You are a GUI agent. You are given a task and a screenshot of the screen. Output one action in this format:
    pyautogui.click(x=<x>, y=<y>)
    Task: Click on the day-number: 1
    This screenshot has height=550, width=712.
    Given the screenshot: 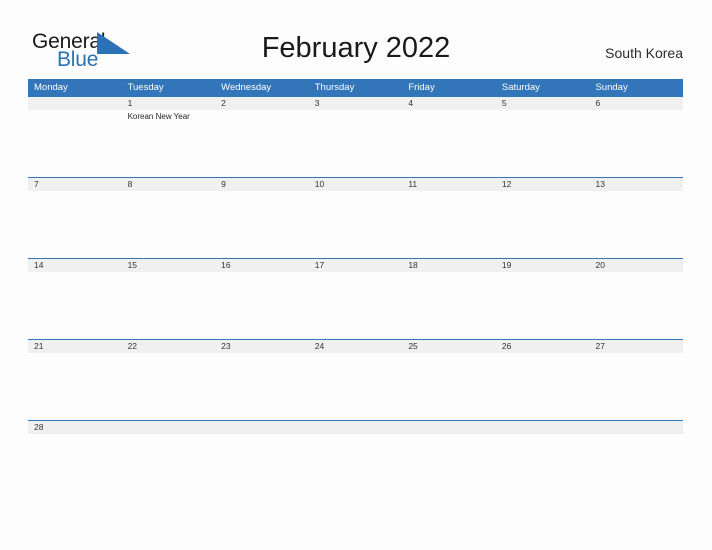 What is the action you would take?
    pyautogui.click(x=169, y=103)
    